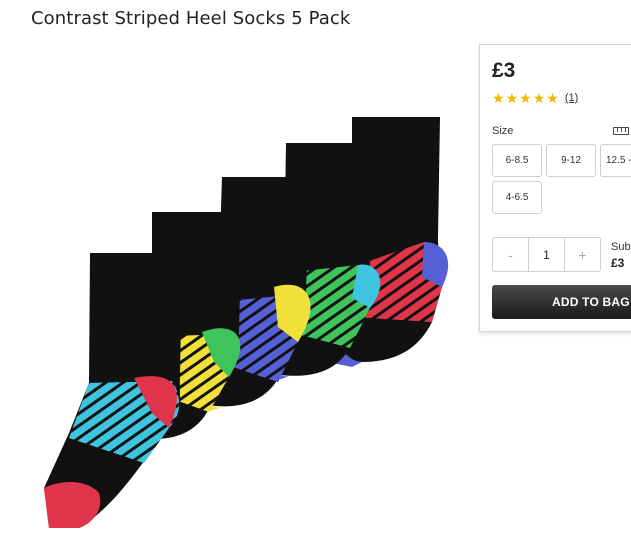 The width and height of the screenshot is (631, 546). What do you see at coordinates (503, 131) in the screenshot?
I see `size-label: Size` at bounding box center [503, 131].